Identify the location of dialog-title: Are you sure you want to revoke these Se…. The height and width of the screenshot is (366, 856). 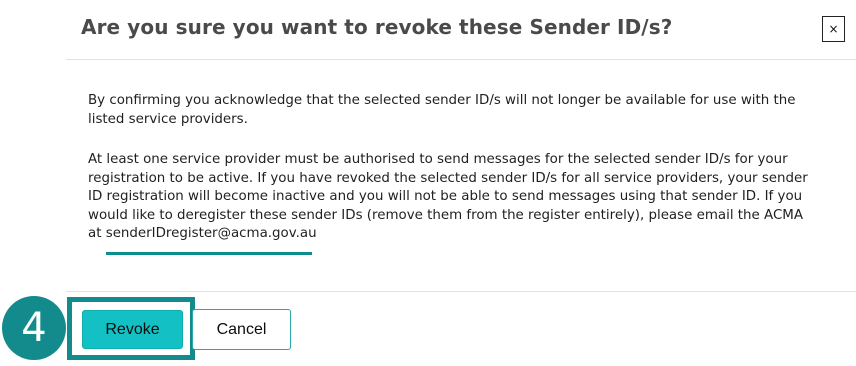
(377, 27).